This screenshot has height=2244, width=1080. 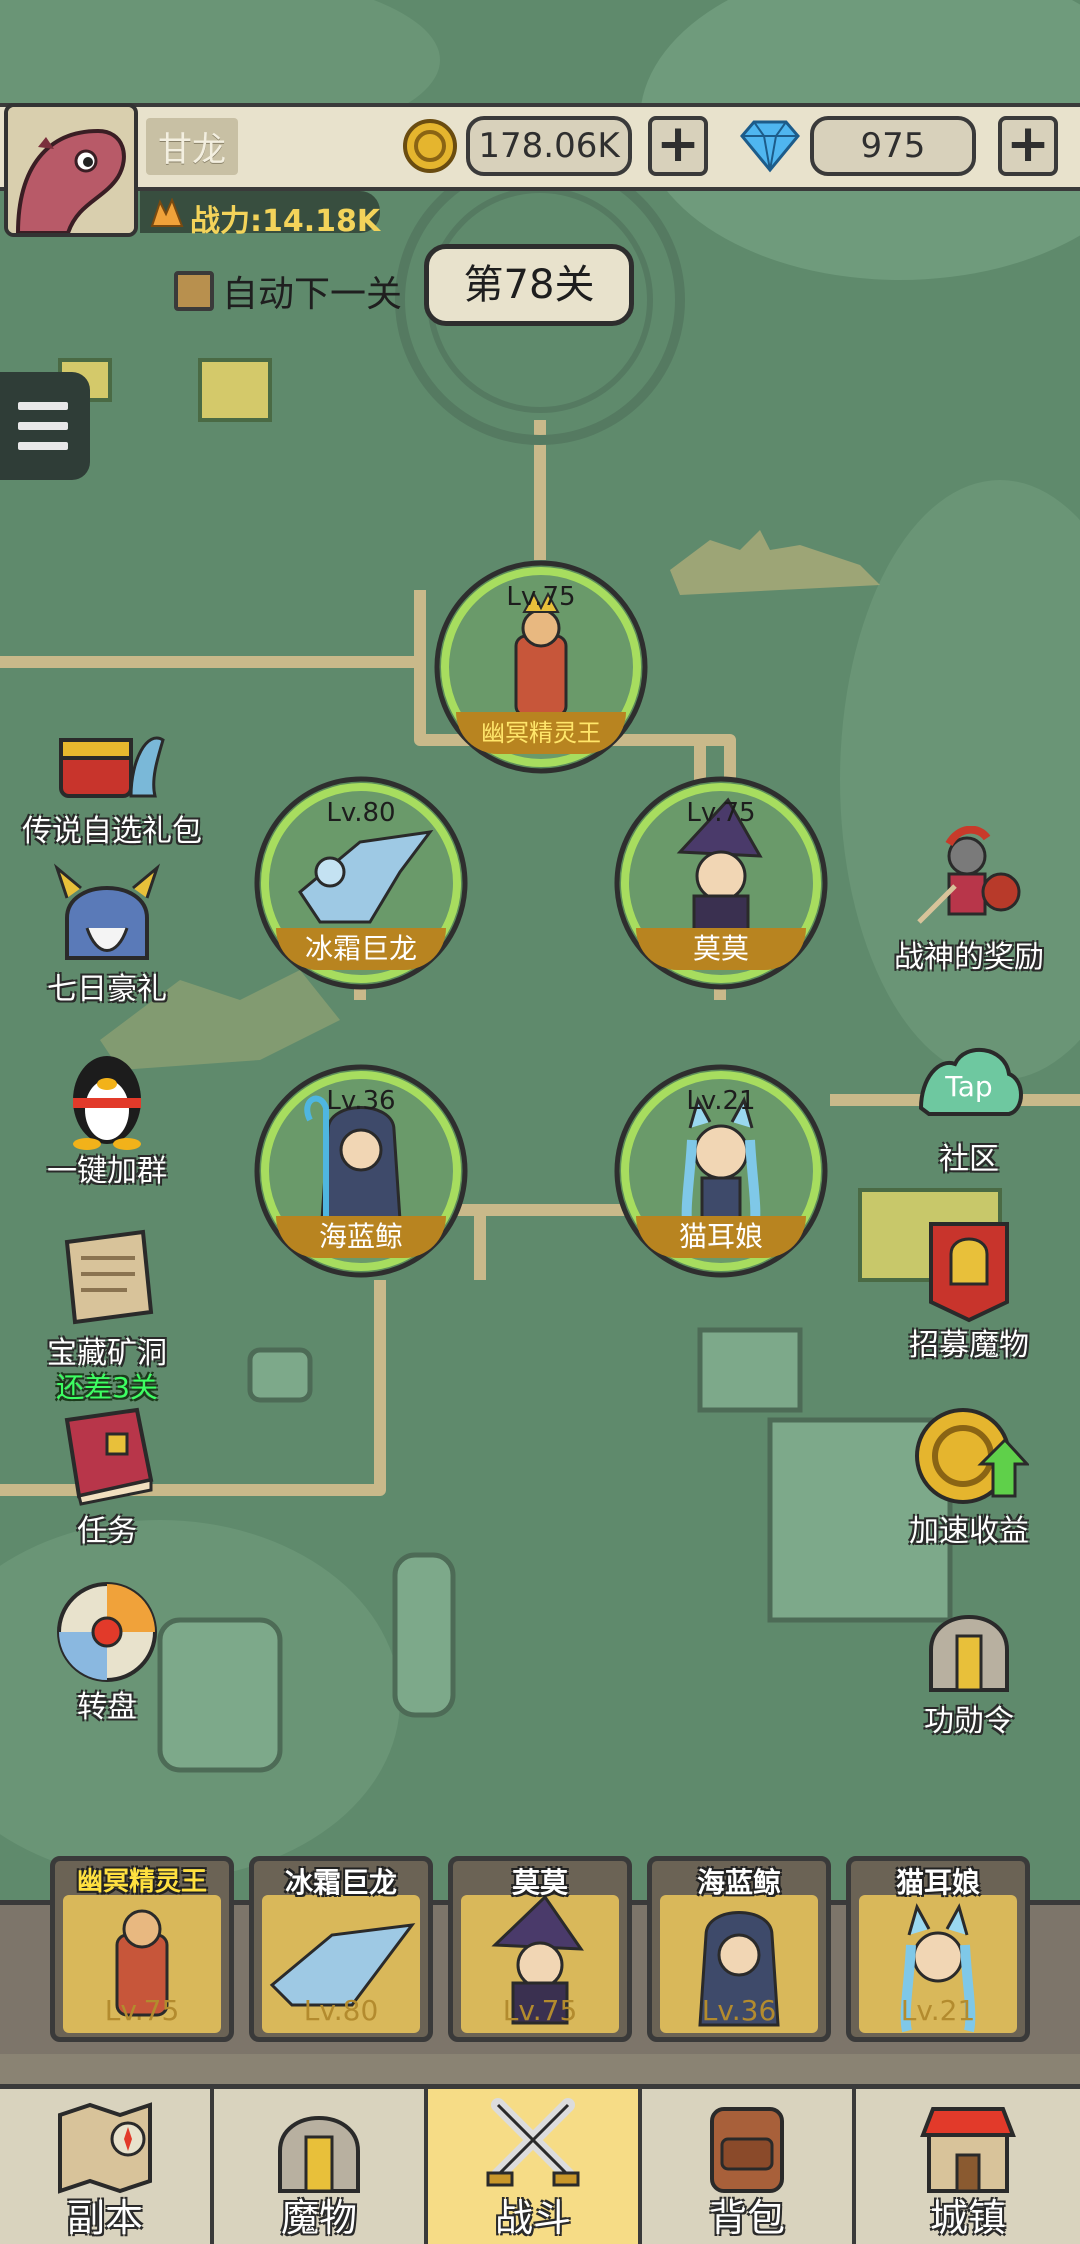 What do you see at coordinates (430, 146) in the screenshot?
I see `gold-coin-icon` at bounding box center [430, 146].